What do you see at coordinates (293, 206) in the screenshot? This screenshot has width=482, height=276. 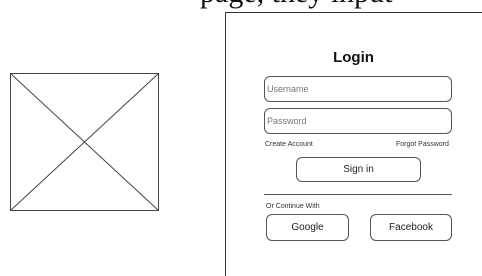 I see `continue-with-label: Or Continue With` at bounding box center [293, 206].